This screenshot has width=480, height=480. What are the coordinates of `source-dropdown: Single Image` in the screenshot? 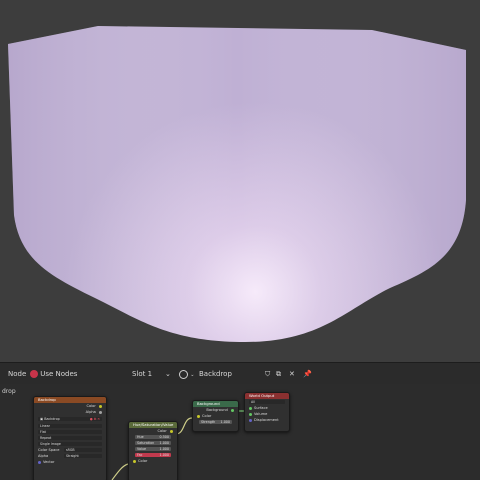 It's located at (70, 444).